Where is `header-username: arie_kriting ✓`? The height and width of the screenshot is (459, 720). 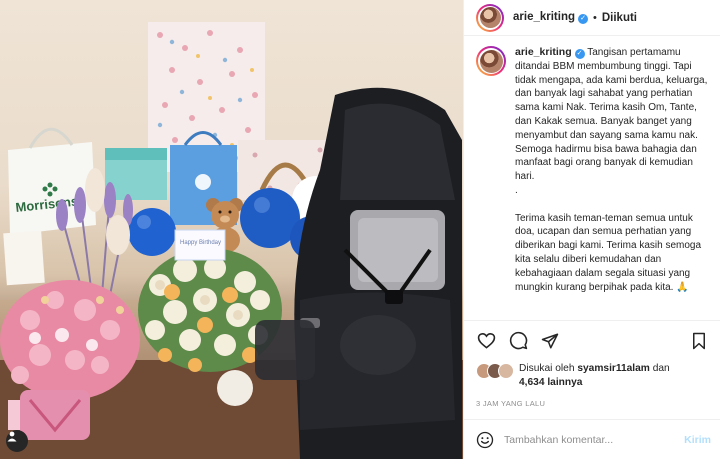 header-username: arie_kriting ✓ is located at coordinates (550, 17).